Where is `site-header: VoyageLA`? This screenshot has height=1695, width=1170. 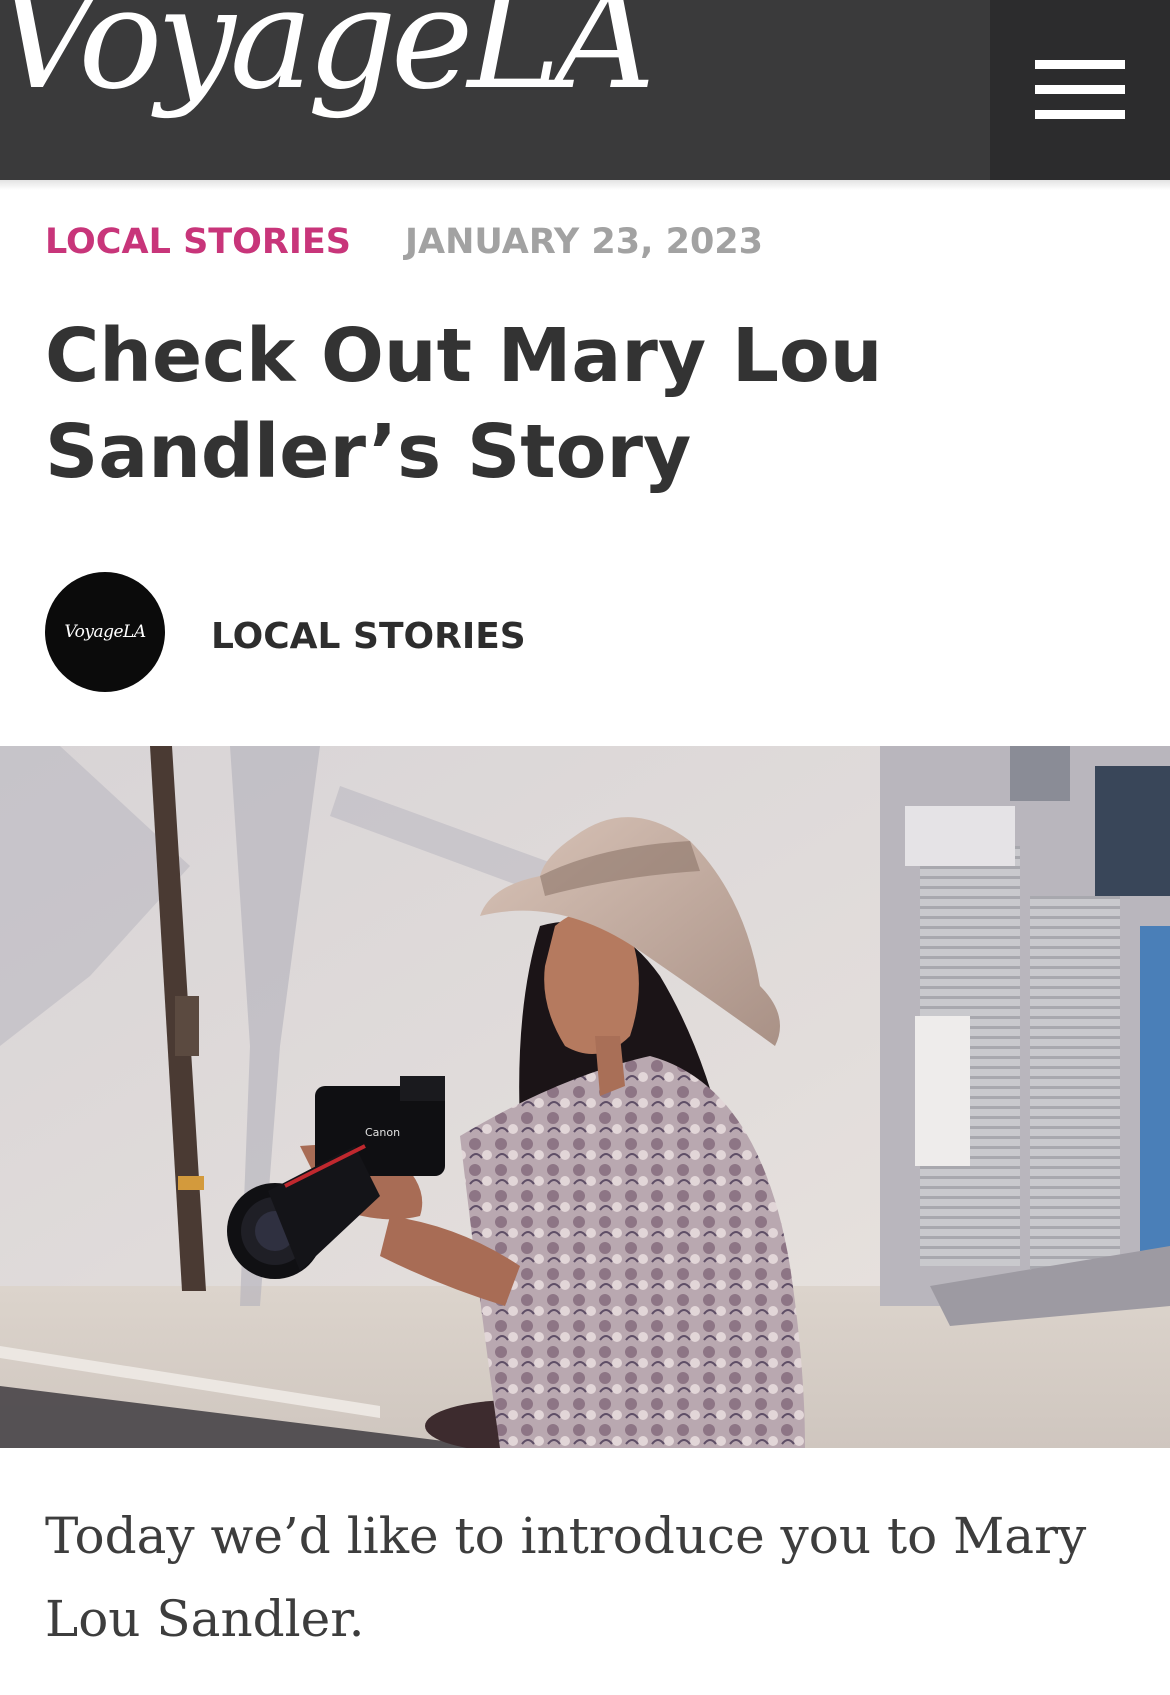
site-header: VoyageLA is located at coordinates (585, 90).